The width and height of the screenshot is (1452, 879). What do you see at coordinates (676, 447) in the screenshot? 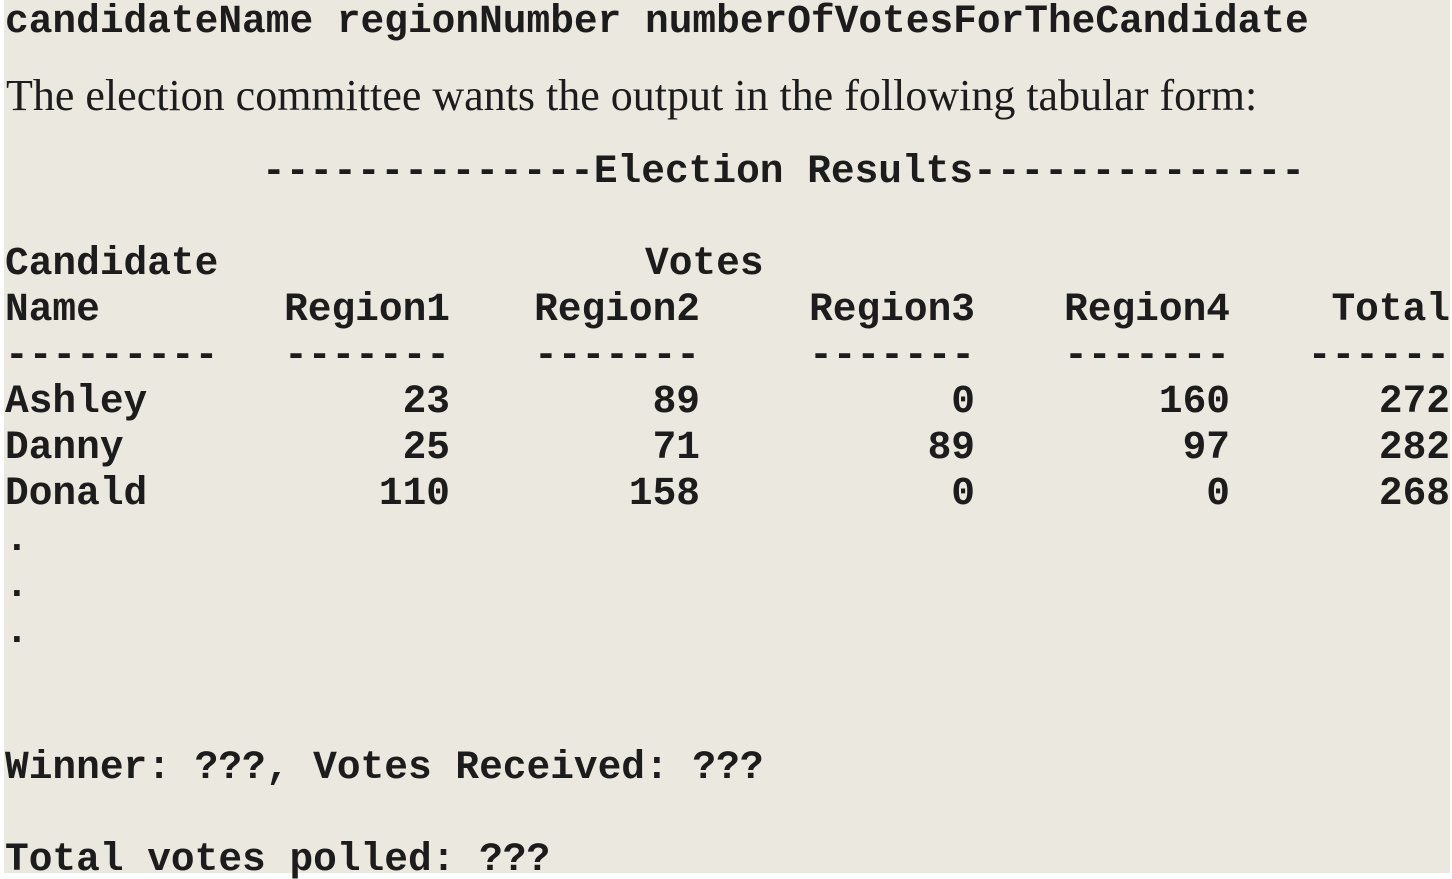
I see `cell-danny-region2: 71` at bounding box center [676, 447].